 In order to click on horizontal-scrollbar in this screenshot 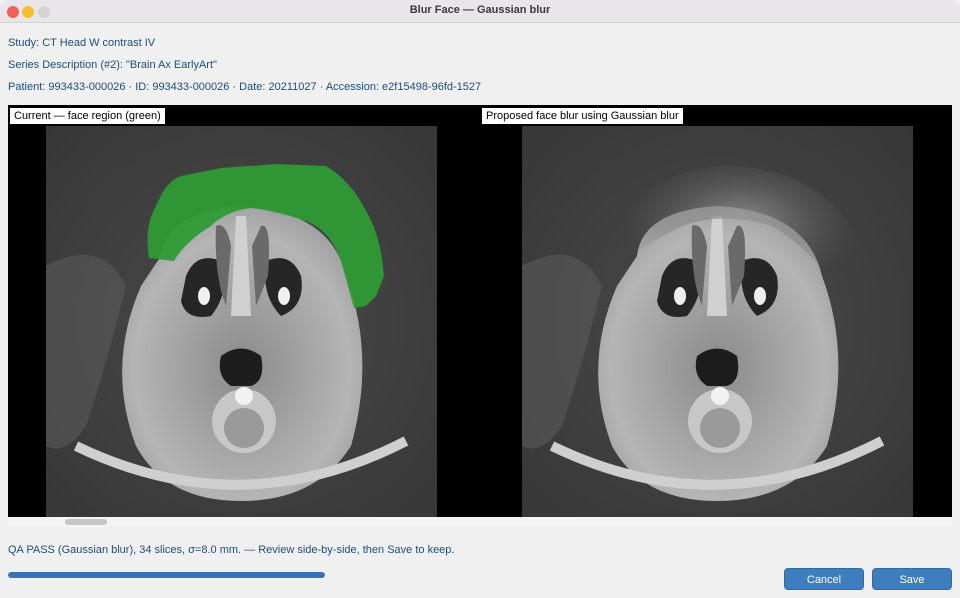, I will do `click(480, 522)`.